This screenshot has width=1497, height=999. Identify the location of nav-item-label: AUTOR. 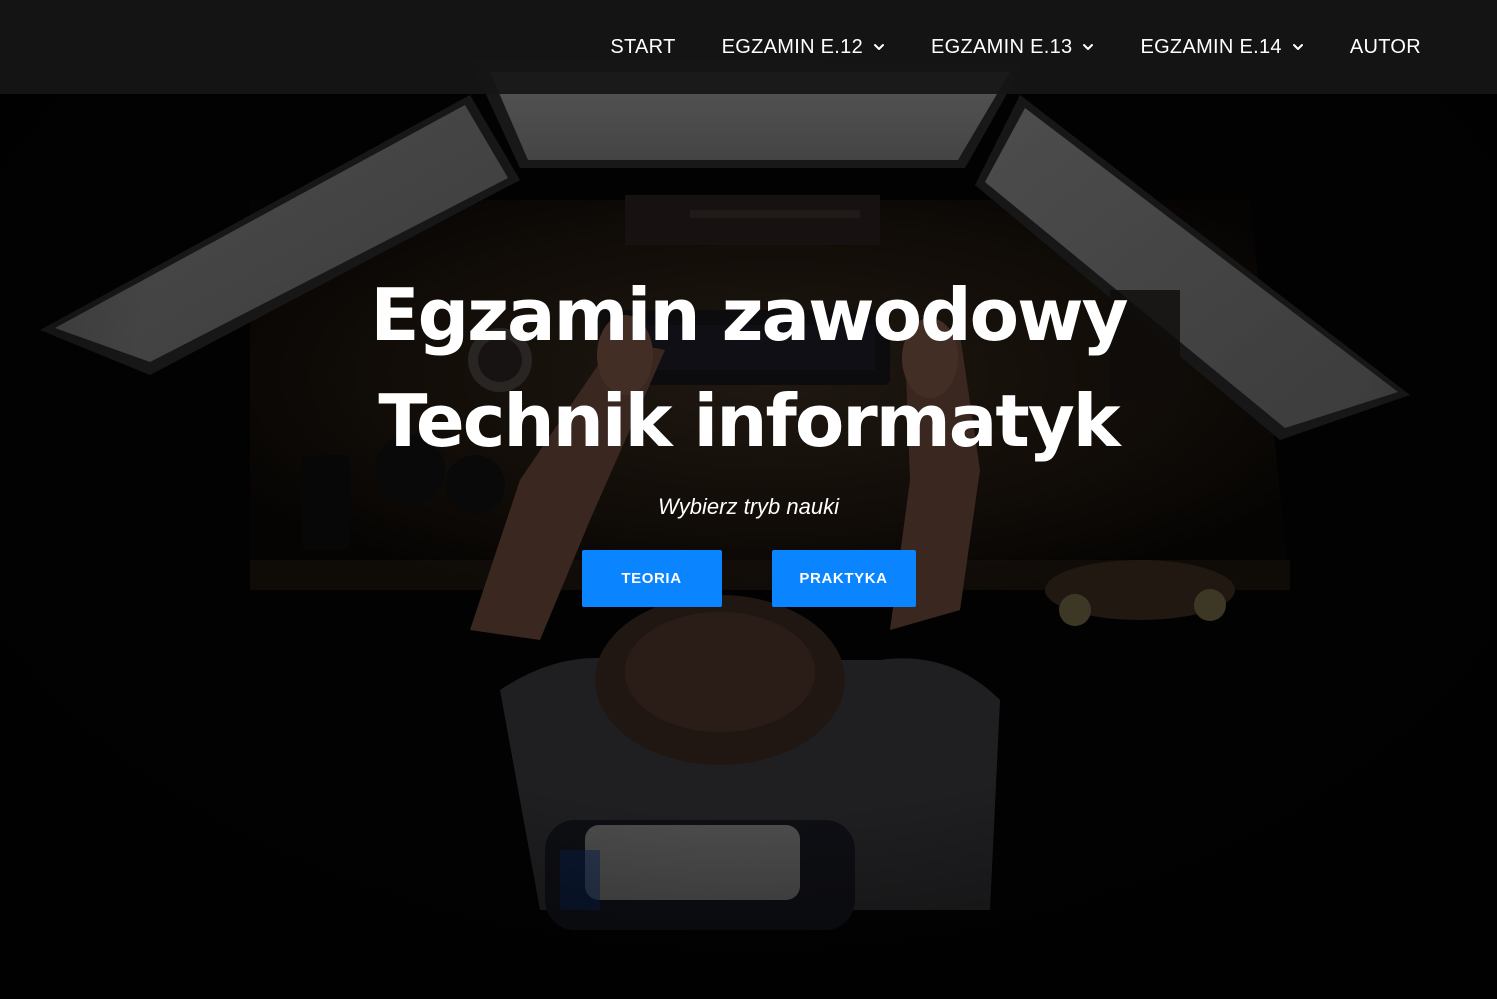
(1385, 46).